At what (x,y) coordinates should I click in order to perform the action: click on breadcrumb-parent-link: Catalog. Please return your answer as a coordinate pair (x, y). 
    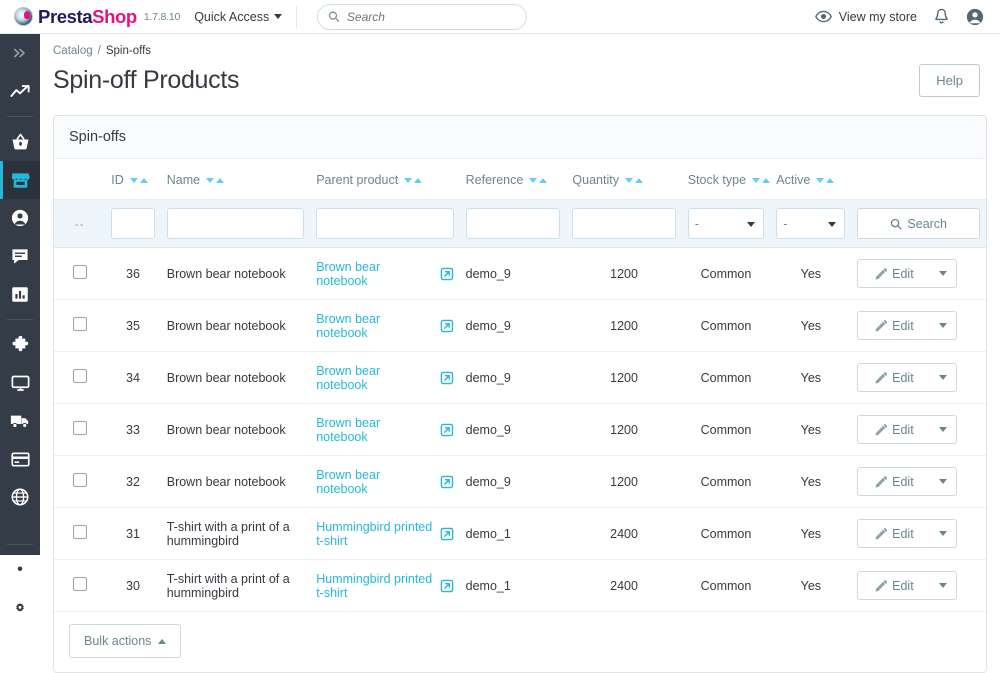
    Looking at the image, I should click on (73, 51).